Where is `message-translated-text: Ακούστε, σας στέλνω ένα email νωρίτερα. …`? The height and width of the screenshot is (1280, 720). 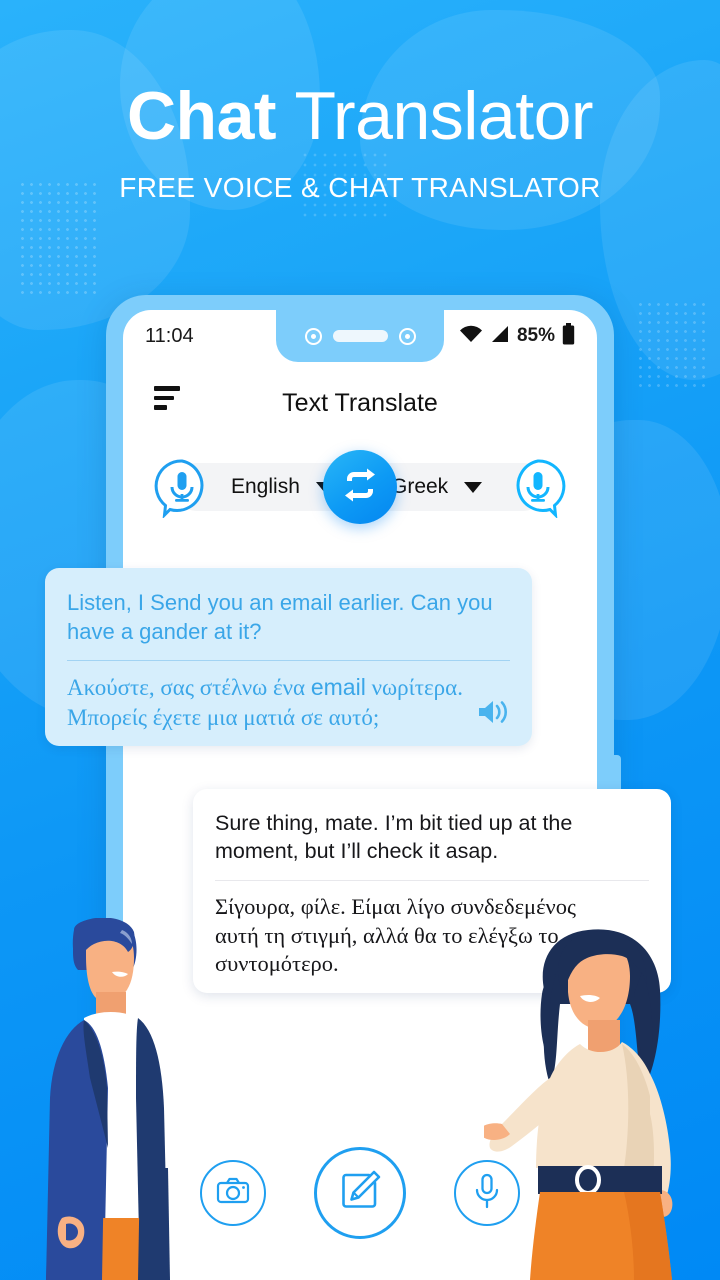 message-translated-text: Ακούστε, σας στέλνω ένα email νωρίτερα. … is located at coordinates (267, 702).